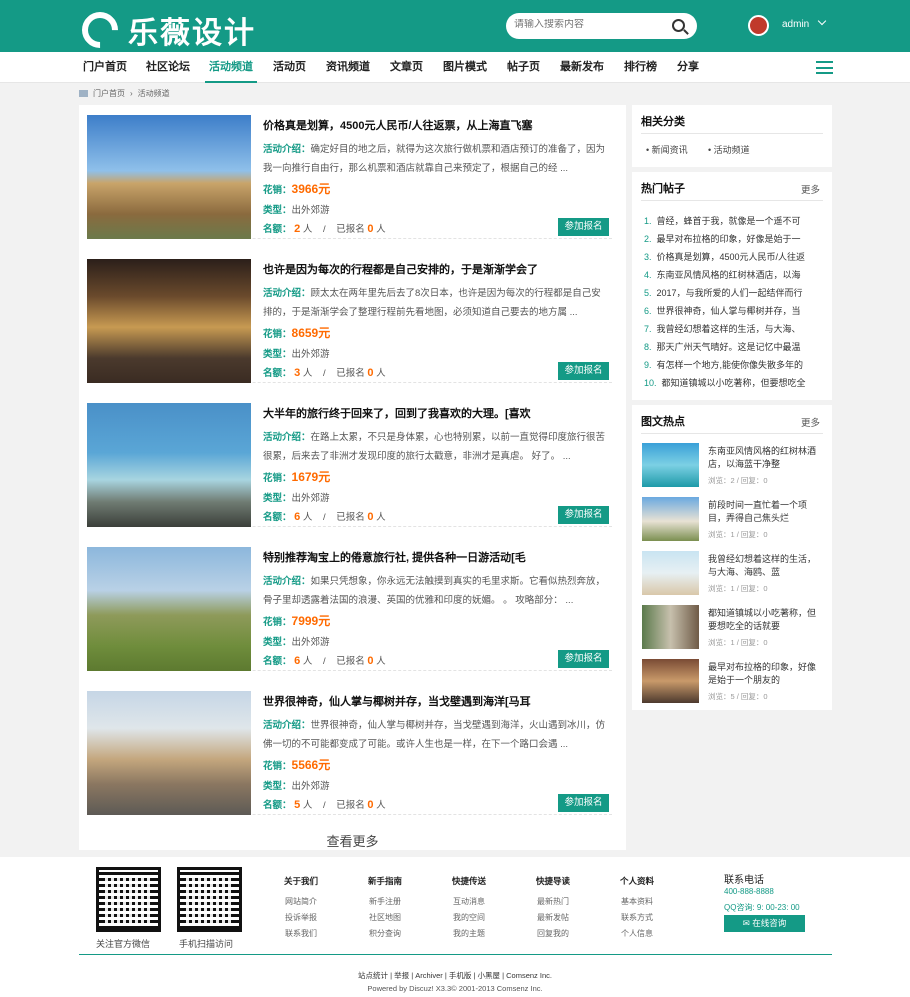 Image resolution: width=910 pixels, height=997 pixels. I want to click on activity-title: 价格真是划算，4500元人民币/人往返票，从上海直飞塞, so click(398, 125).